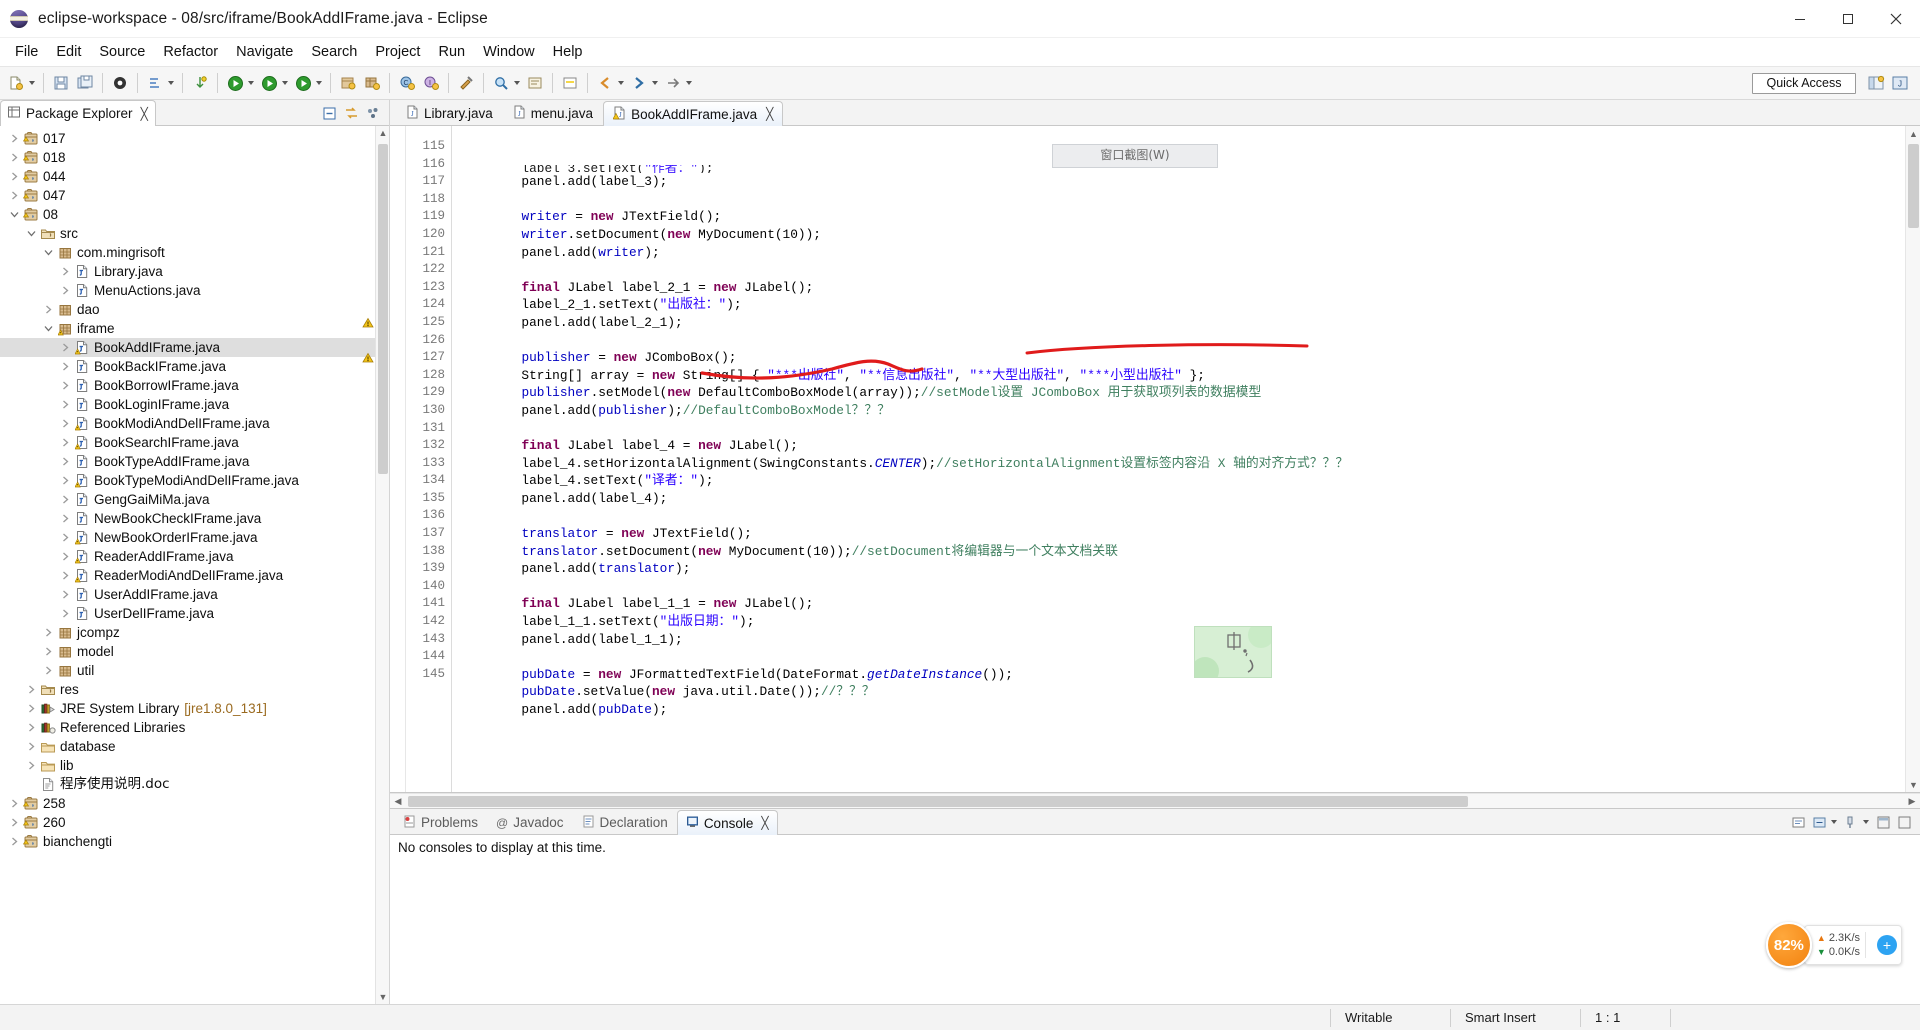 The width and height of the screenshot is (1920, 1030). What do you see at coordinates (194, 822) in the screenshot?
I see `tree-item: 260` at bounding box center [194, 822].